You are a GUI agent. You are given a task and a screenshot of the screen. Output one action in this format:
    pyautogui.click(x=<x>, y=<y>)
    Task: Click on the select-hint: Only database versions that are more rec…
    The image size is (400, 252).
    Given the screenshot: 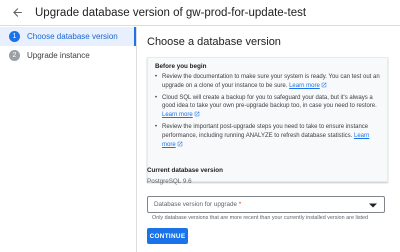 What is the action you would take?
    pyautogui.click(x=260, y=218)
    